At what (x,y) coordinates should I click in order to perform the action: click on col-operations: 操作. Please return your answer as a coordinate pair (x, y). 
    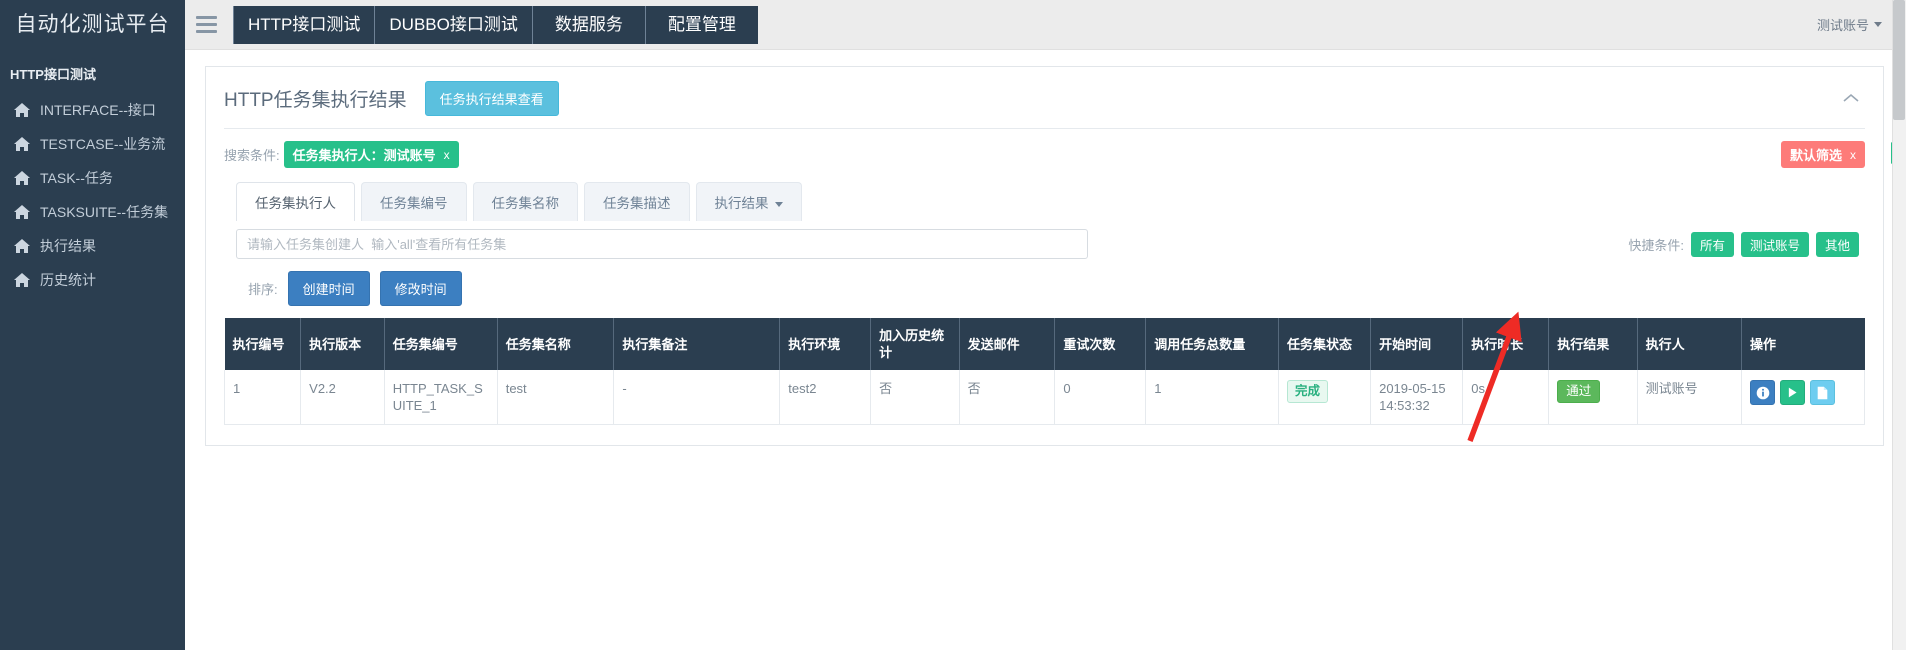
    Looking at the image, I should click on (1803, 344).